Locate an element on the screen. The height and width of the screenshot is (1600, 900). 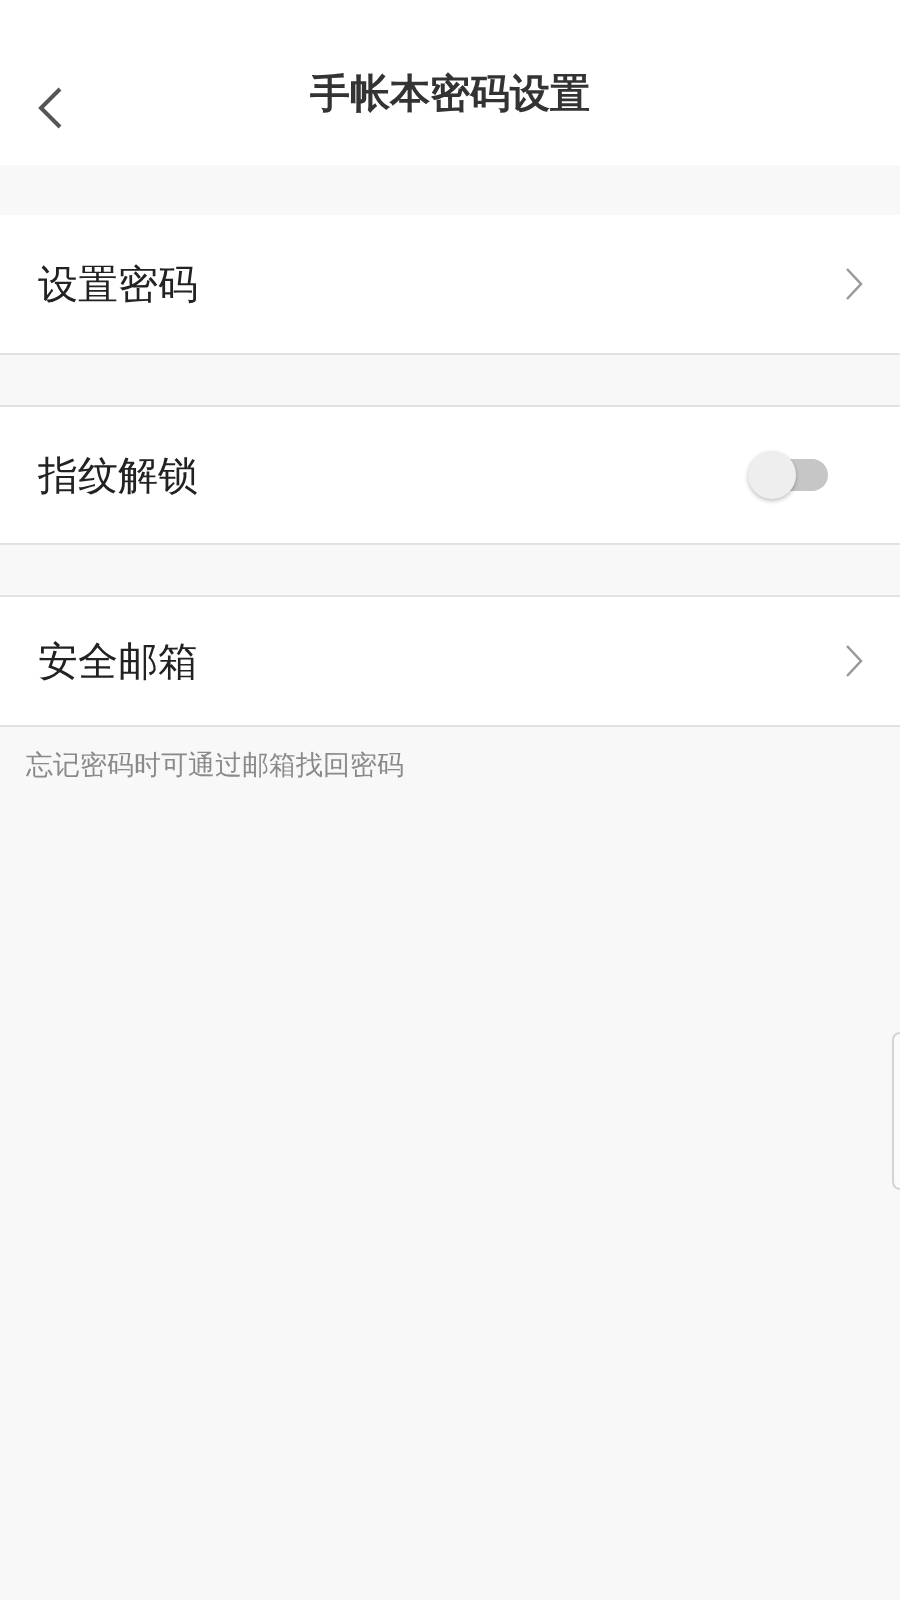
back-icon is located at coordinates (50, 108).